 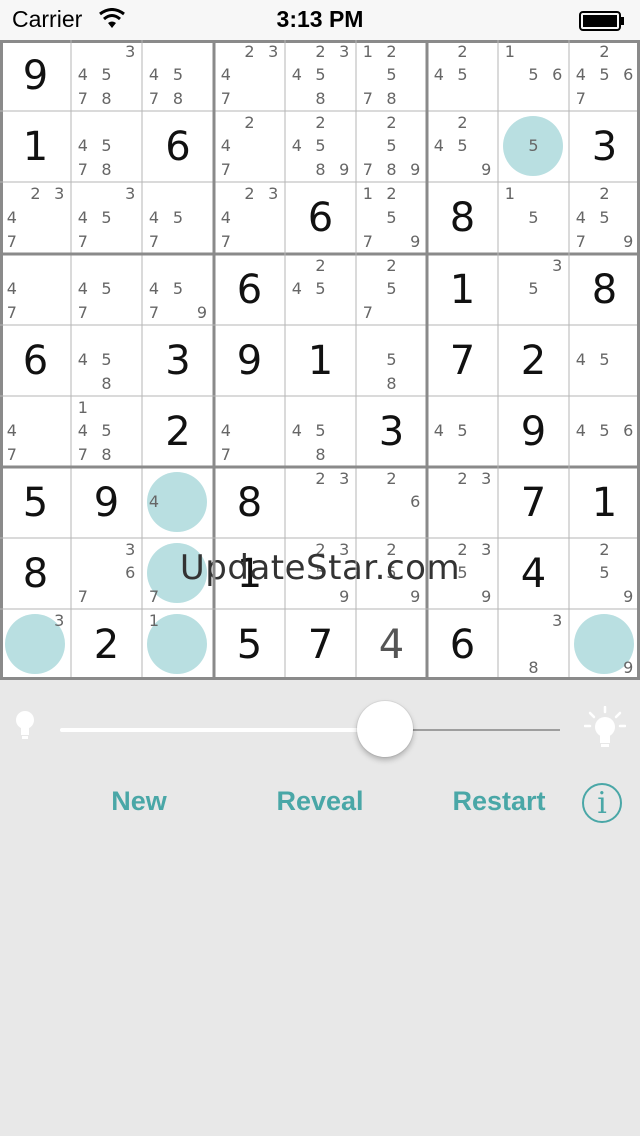 What do you see at coordinates (106, 573) in the screenshot?
I see `sudoku-cell: 3 6 7` at bounding box center [106, 573].